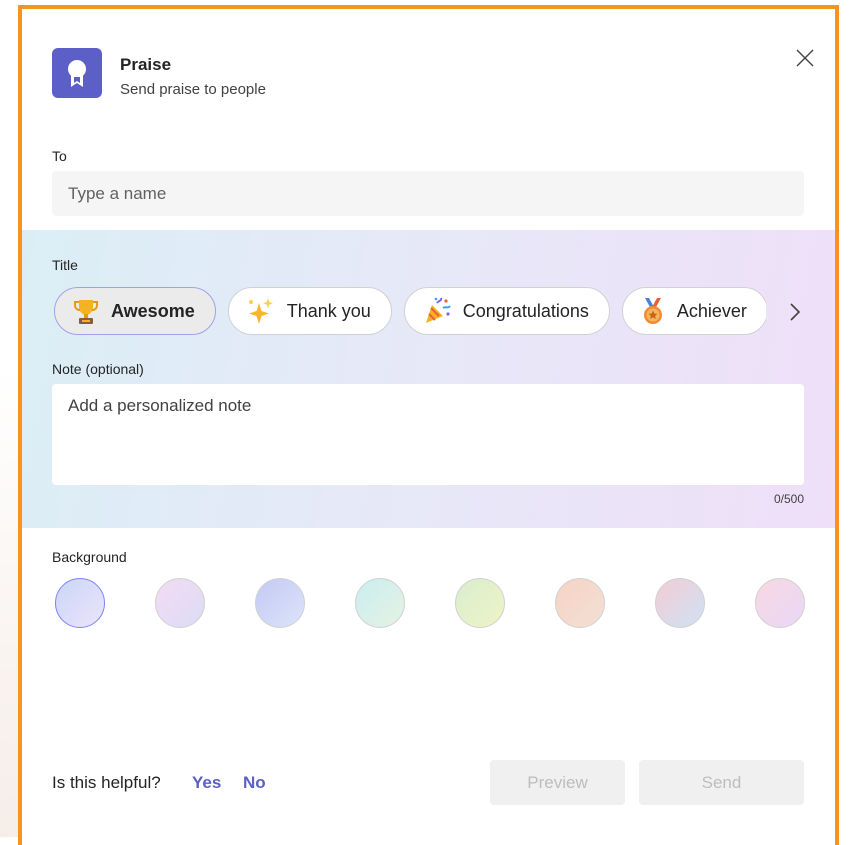  I want to click on badge-label: Awesome, so click(153, 310).